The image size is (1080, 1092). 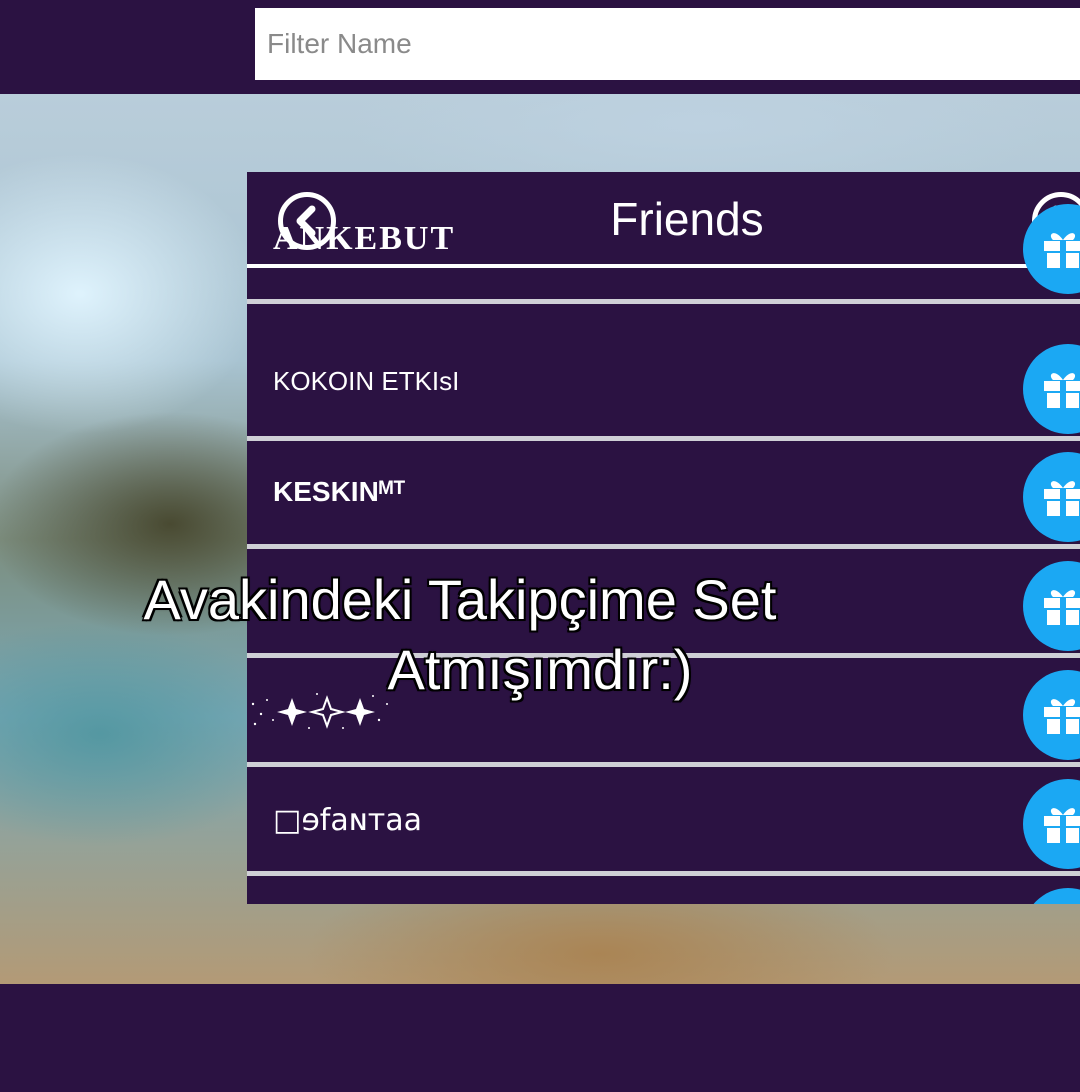 I want to click on filter-name-input, so click(x=667, y=44).